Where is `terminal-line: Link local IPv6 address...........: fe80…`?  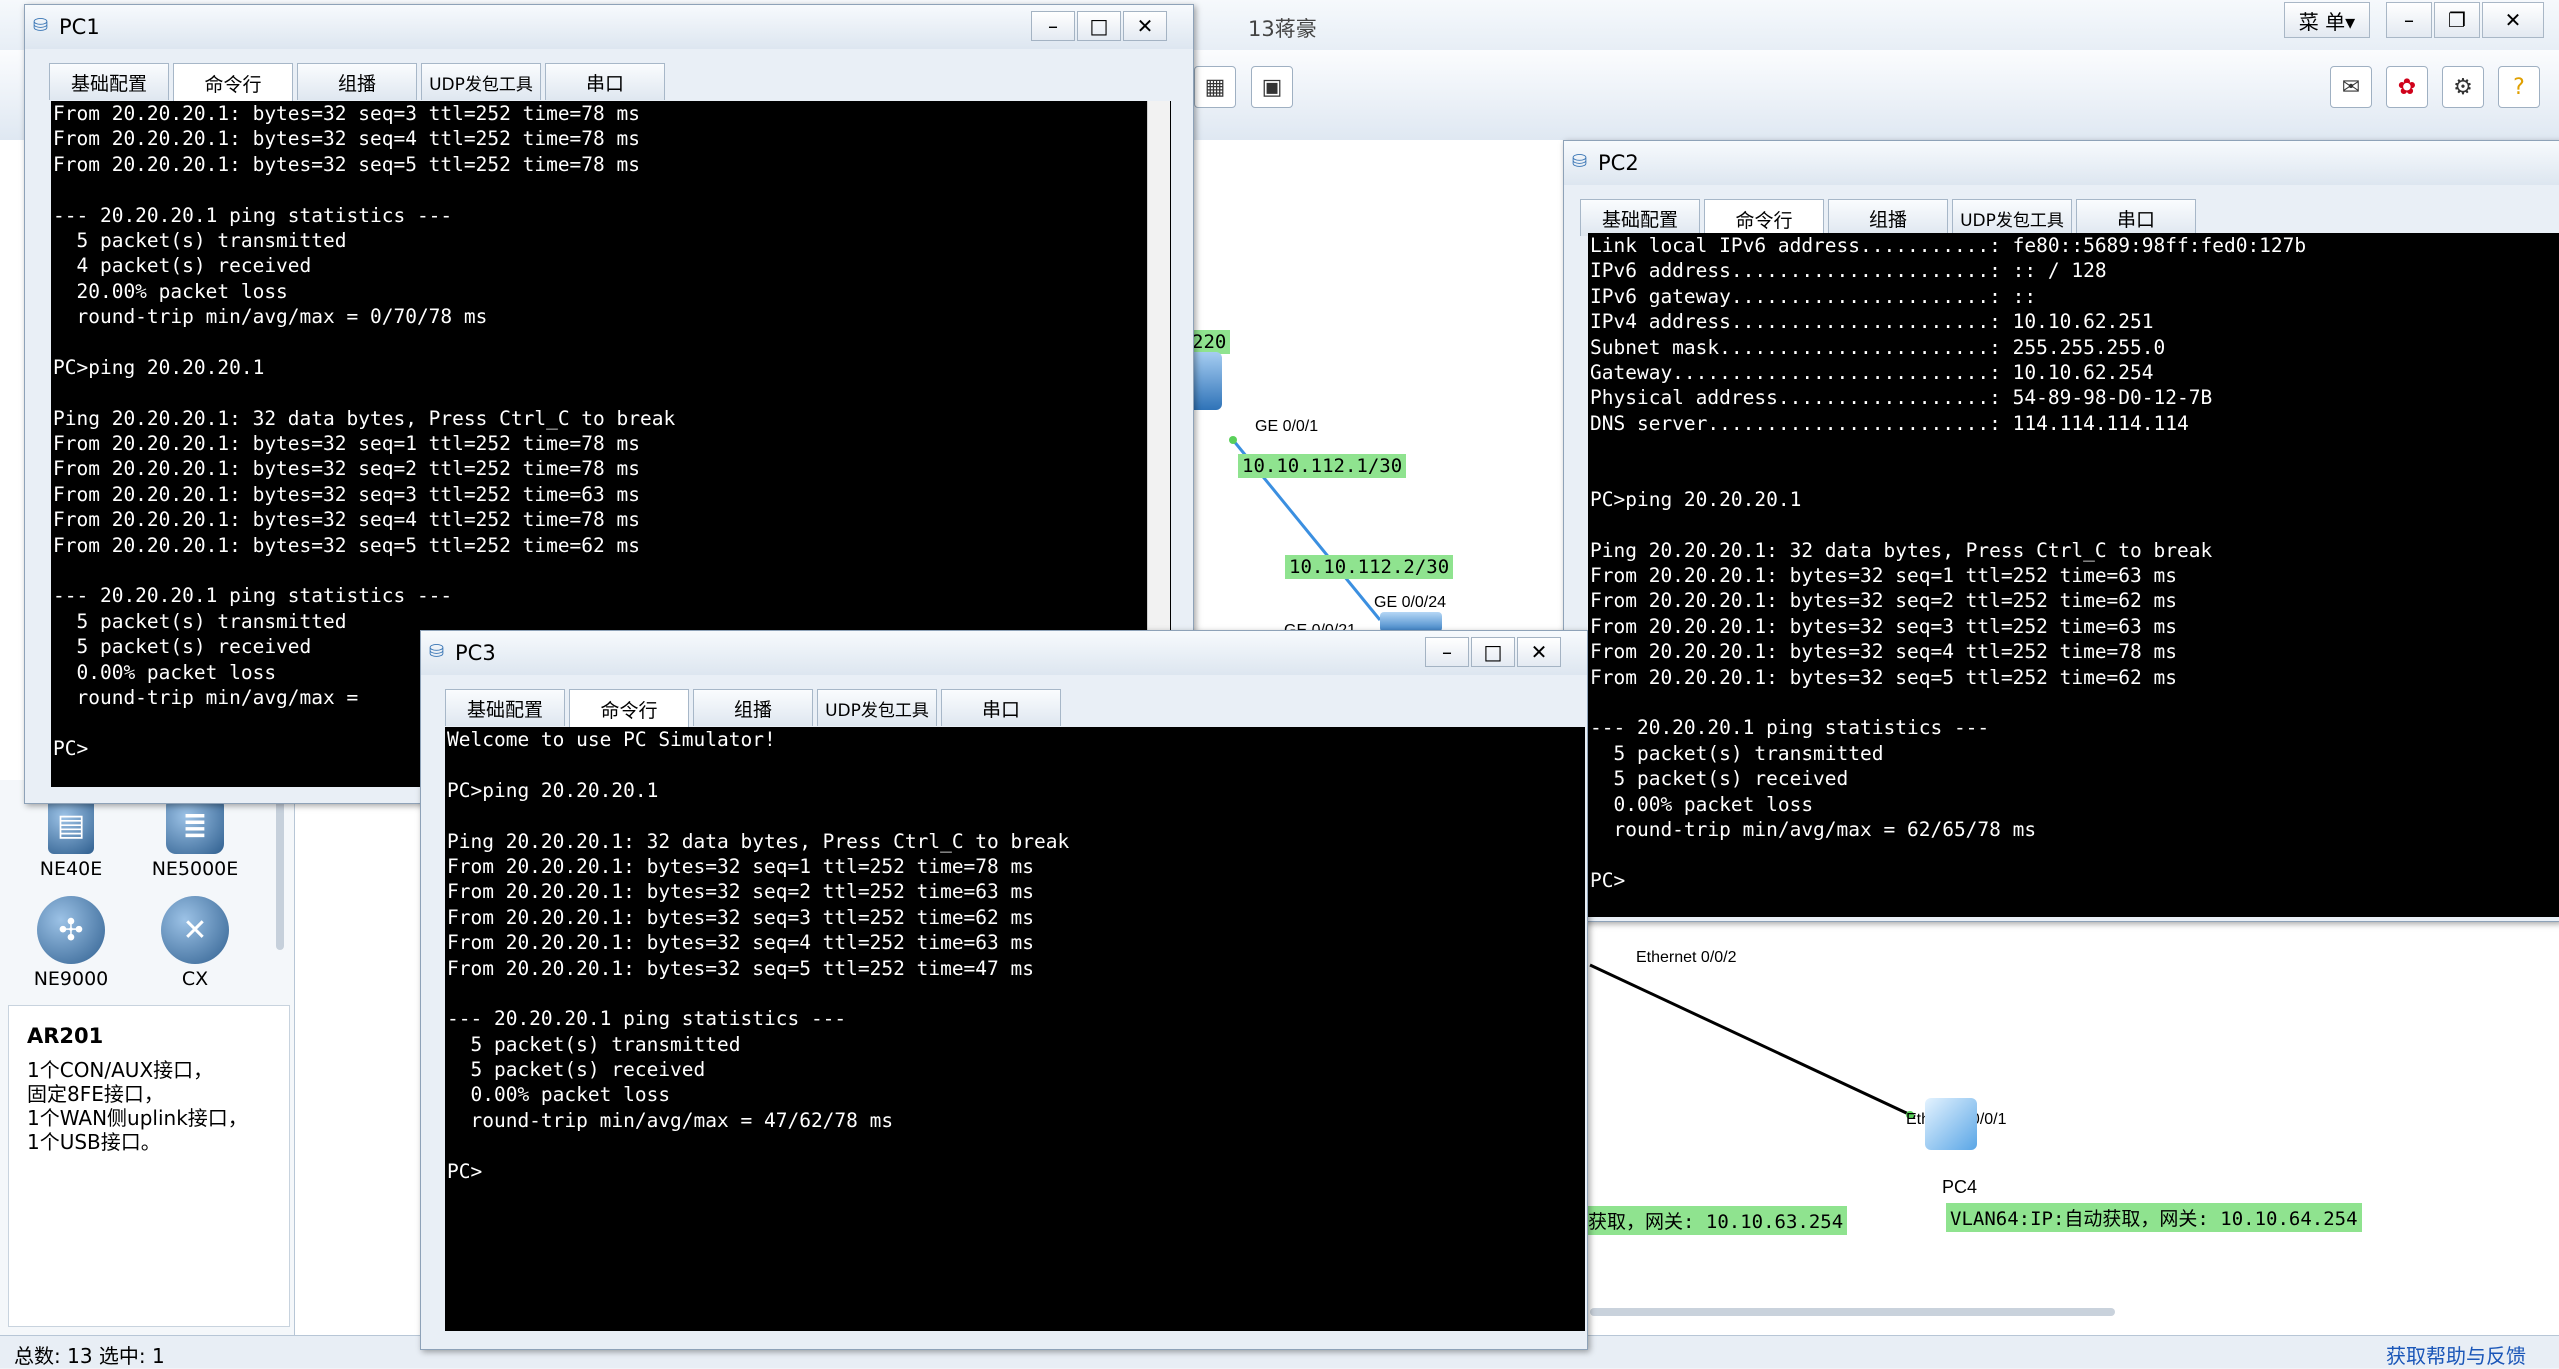 terminal-line: Link local IPv6 address...........: fe80… is located at coordinates (1948, 245).